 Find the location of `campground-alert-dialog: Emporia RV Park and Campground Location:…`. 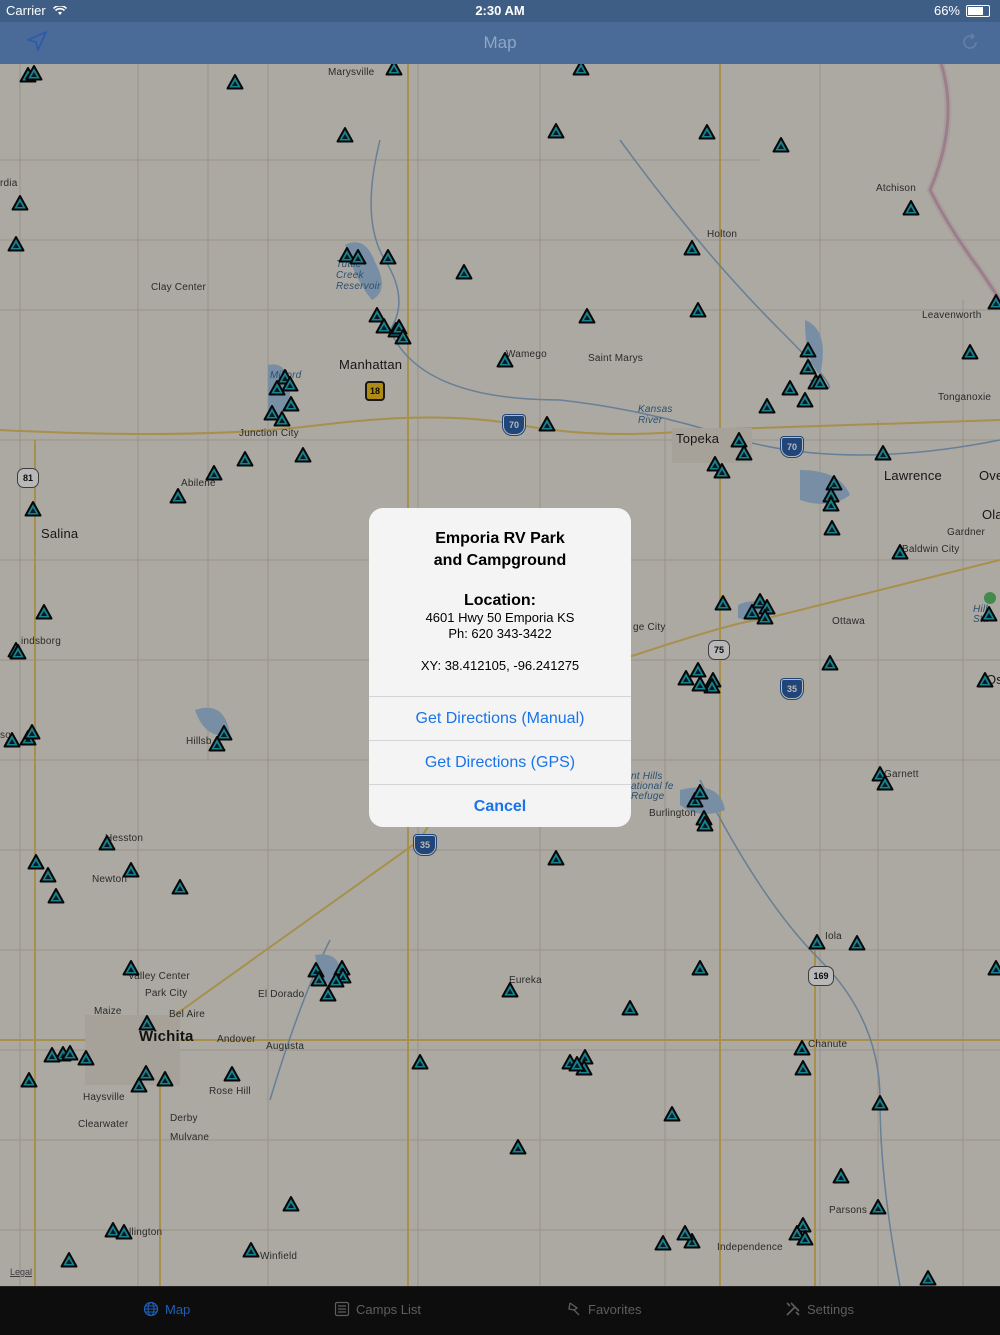

campground-alert-dialog: Emporia RV Park and Campground Location:… is located at coordinates (500, 667).